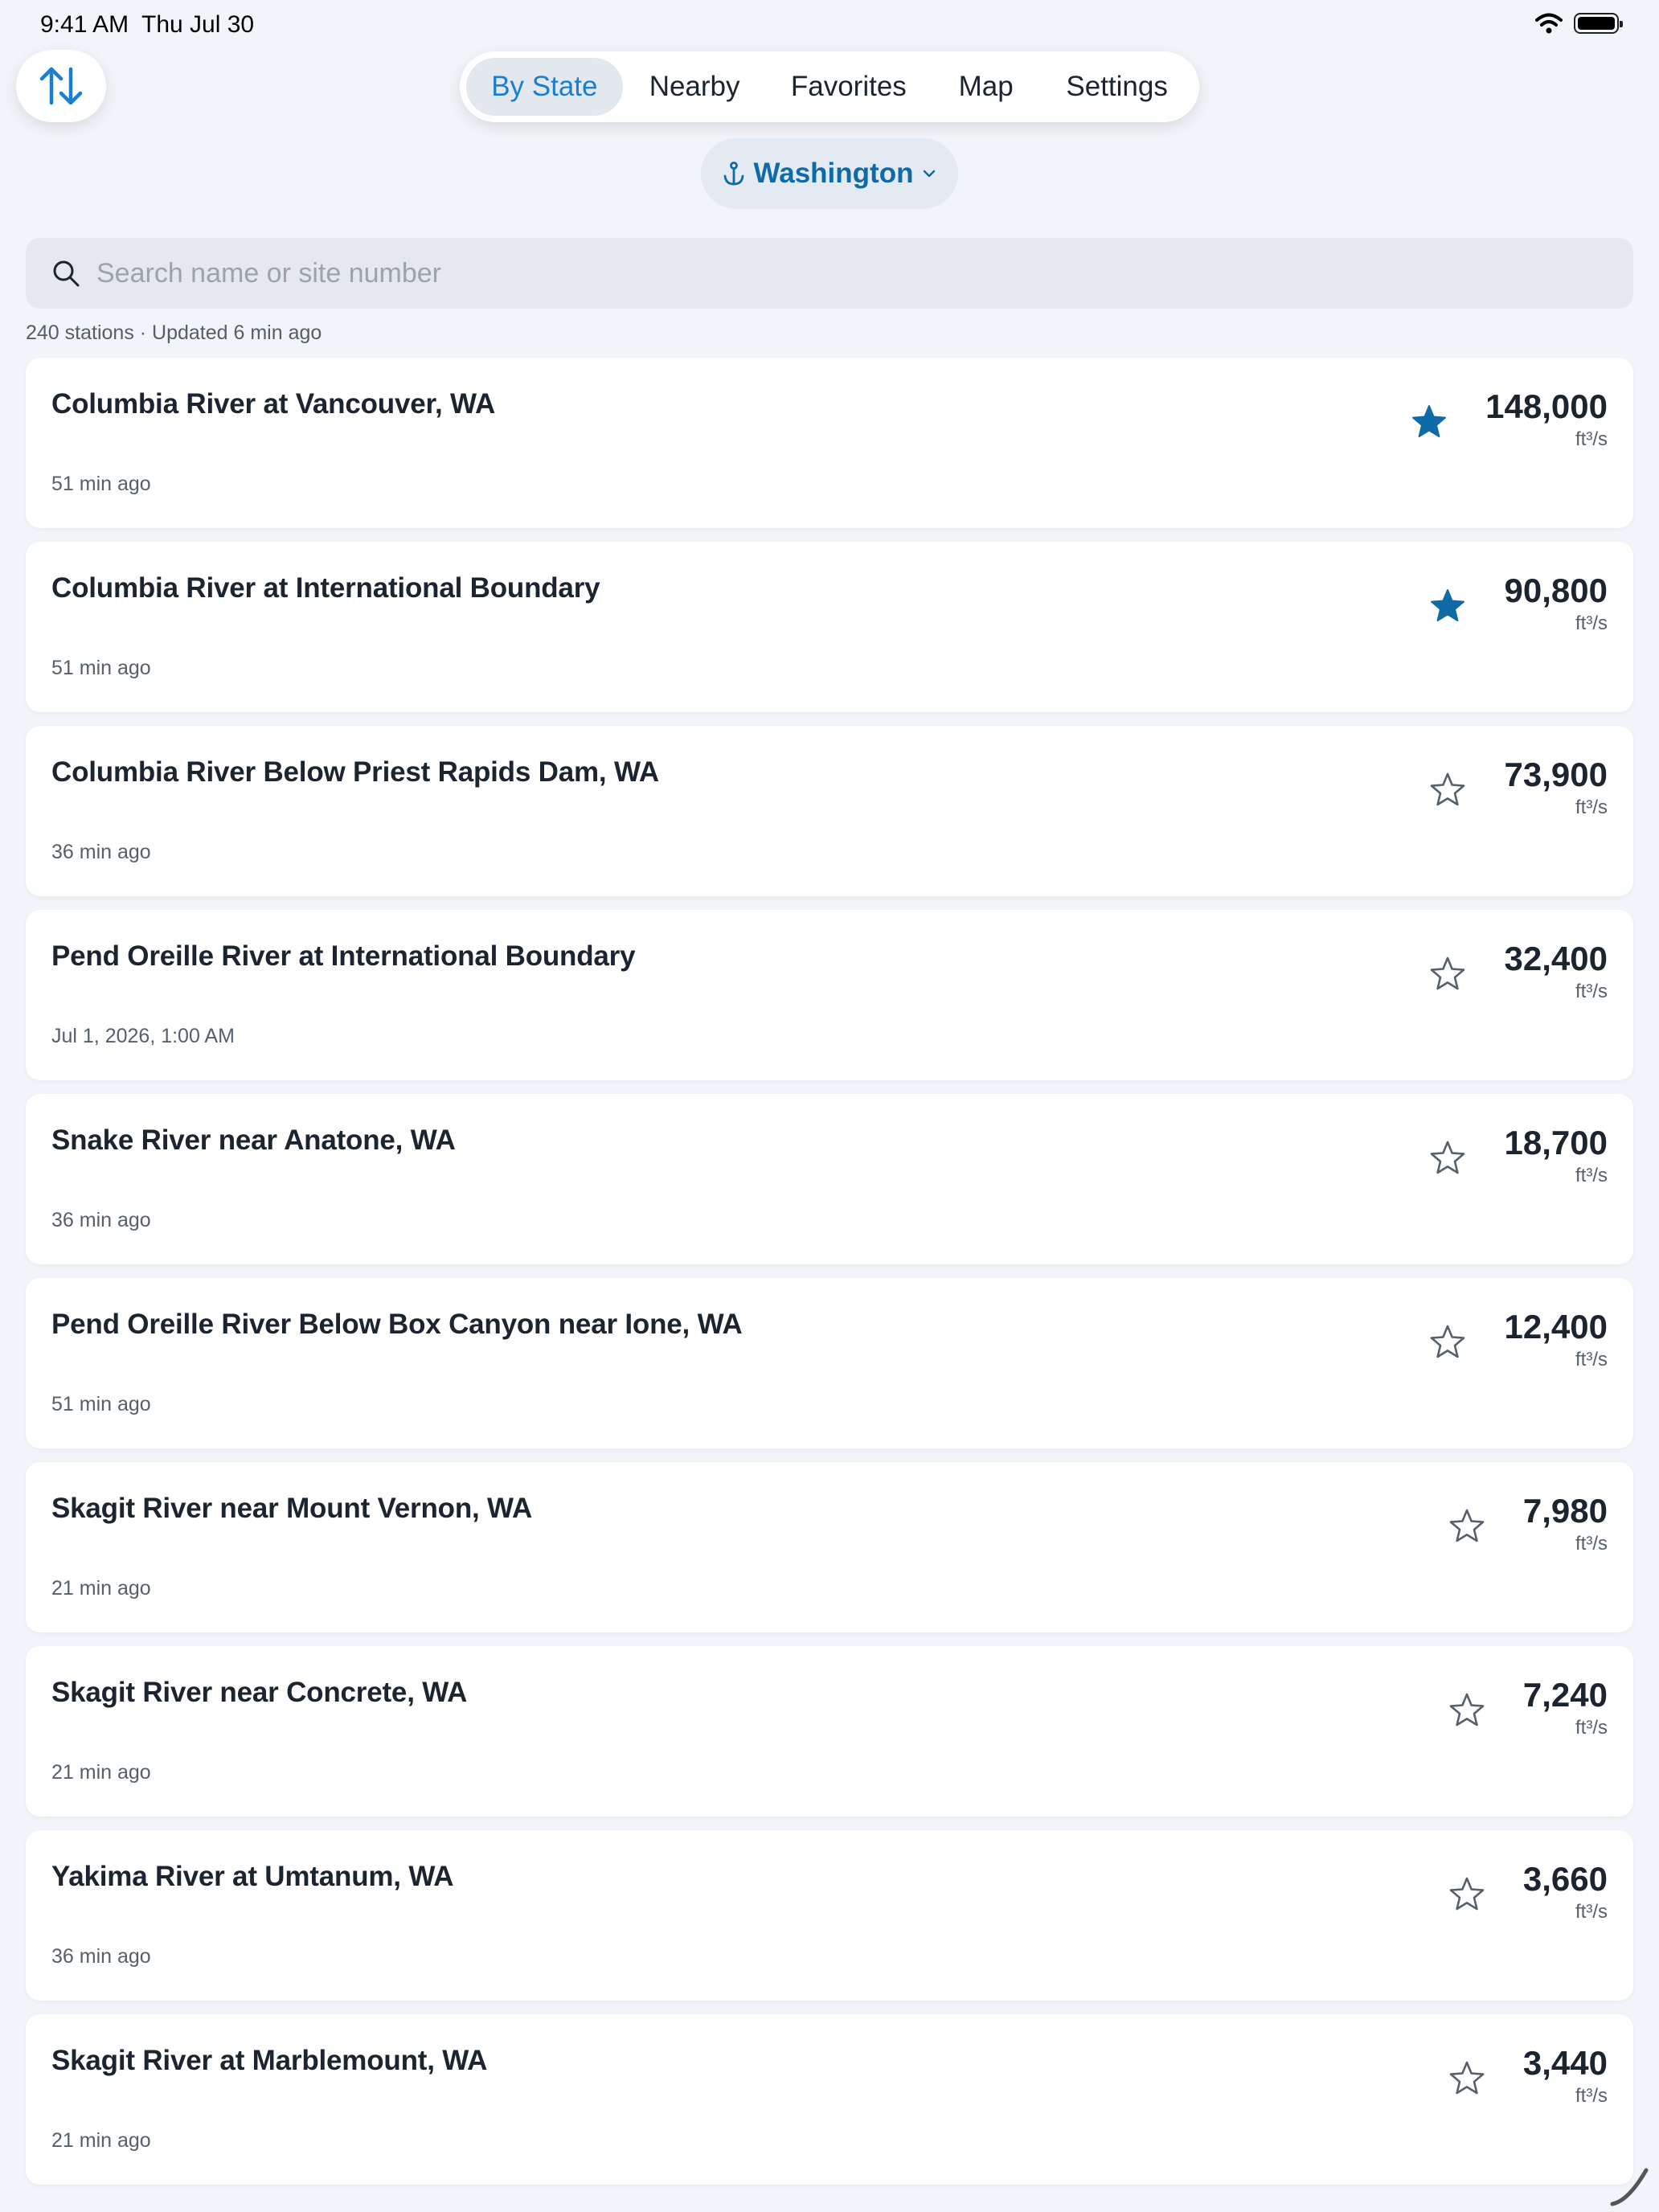 Image resolution: width=1659 pixels, height=2212 pixels. I want to click on flow-reading: 3,660 ft³/s, so click(1565, 1892).